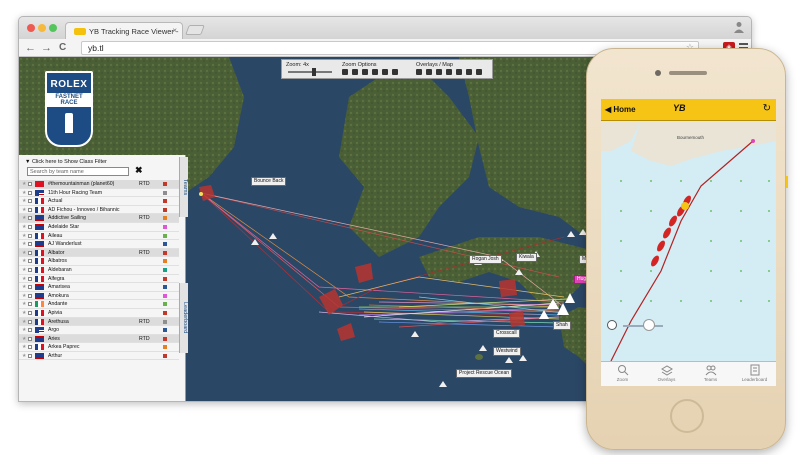  I want to click on overlay-layers-icon, so click(419, 72).